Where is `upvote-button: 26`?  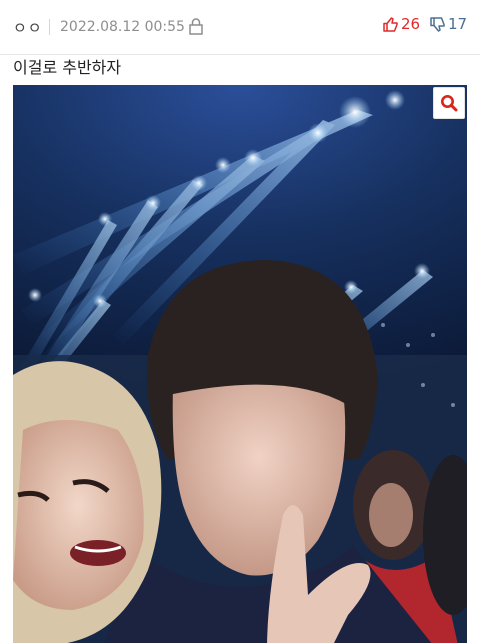
upvote-button: 26 is located at coordinates (401, 24).